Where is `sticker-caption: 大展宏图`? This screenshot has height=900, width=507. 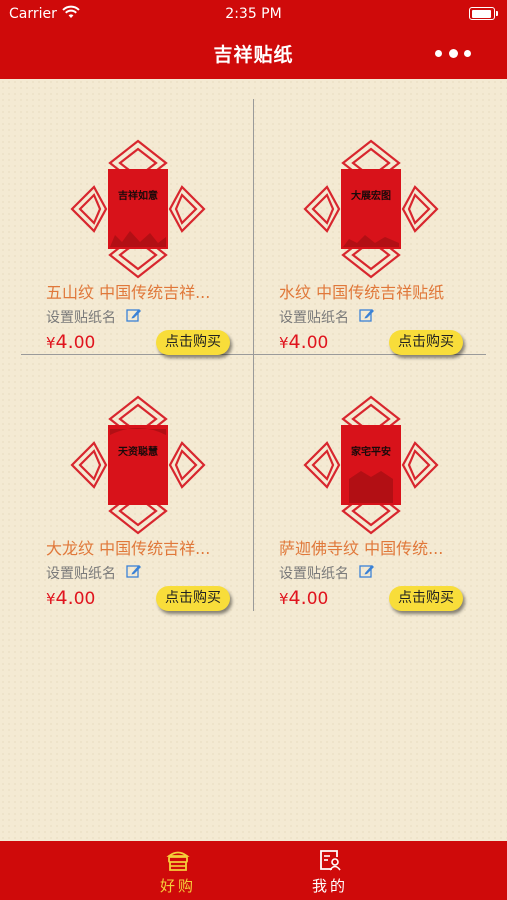 sticker-caption: 大展宏图 is located at coordinates (371, 196).